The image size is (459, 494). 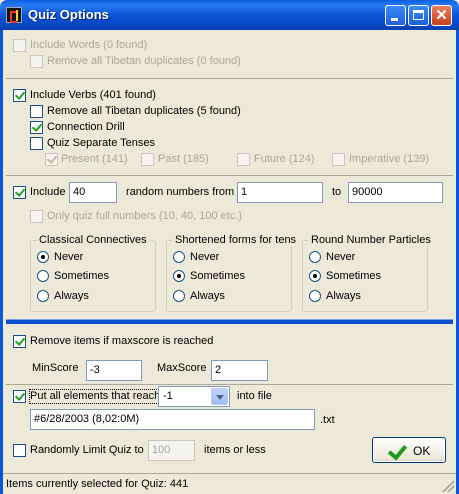 What do you see at coordinates (315, 296) in the screenshot?
I see `particles-always-radio` at bounding box center [315, 296].